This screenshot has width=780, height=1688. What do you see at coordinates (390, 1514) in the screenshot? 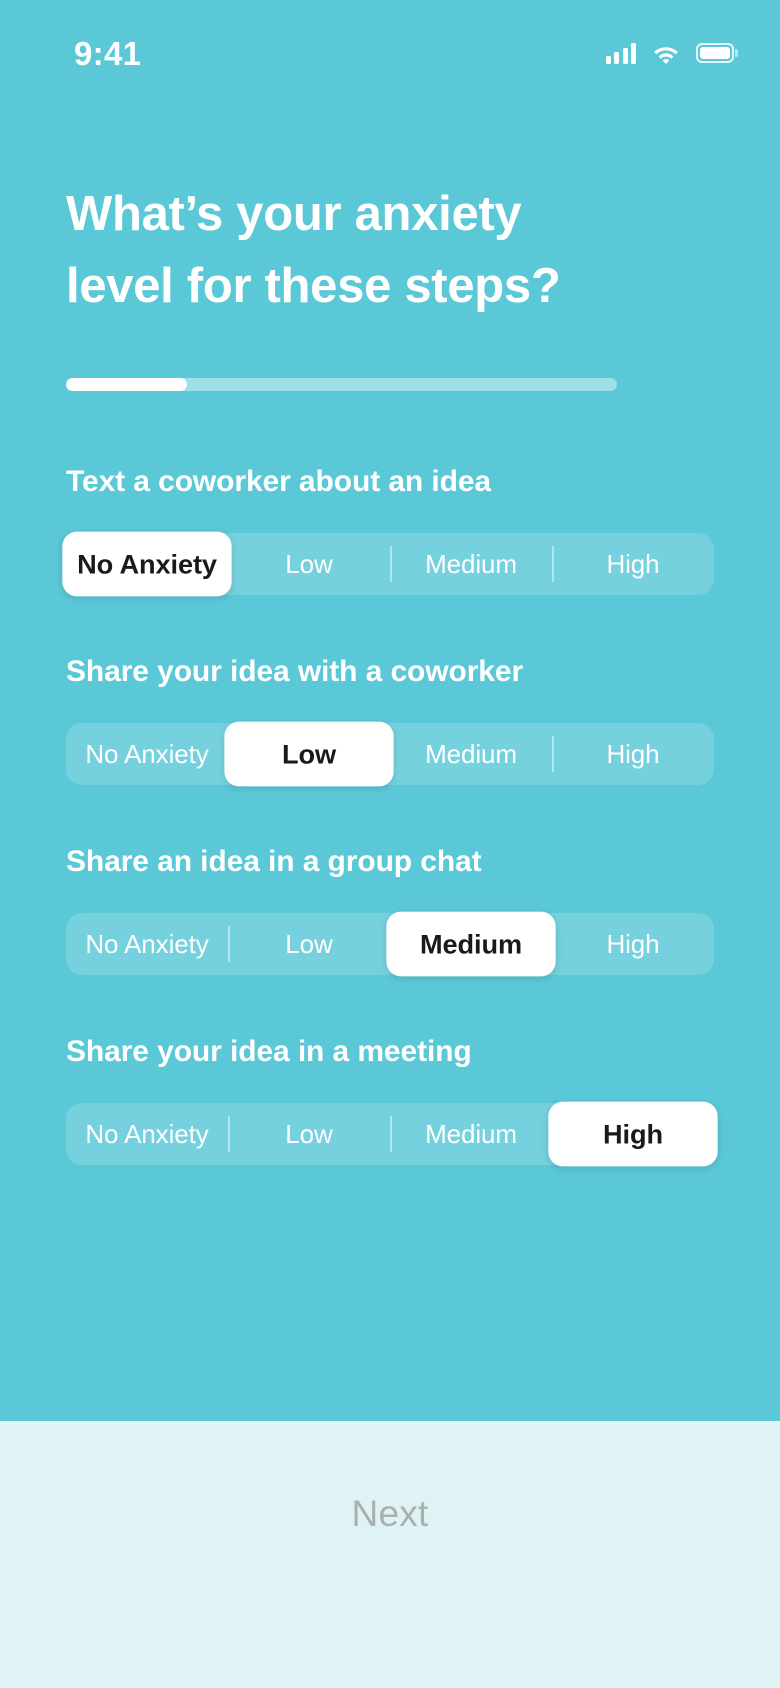
I see `next-button: Next` at bounding box center [390, 1514].